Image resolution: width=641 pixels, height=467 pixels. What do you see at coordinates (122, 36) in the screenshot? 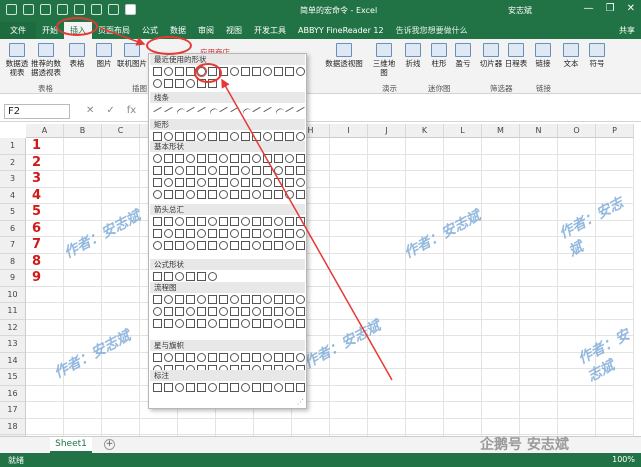
I see `annotation-arrow-to-shapes` at bounding box center [122, 36].